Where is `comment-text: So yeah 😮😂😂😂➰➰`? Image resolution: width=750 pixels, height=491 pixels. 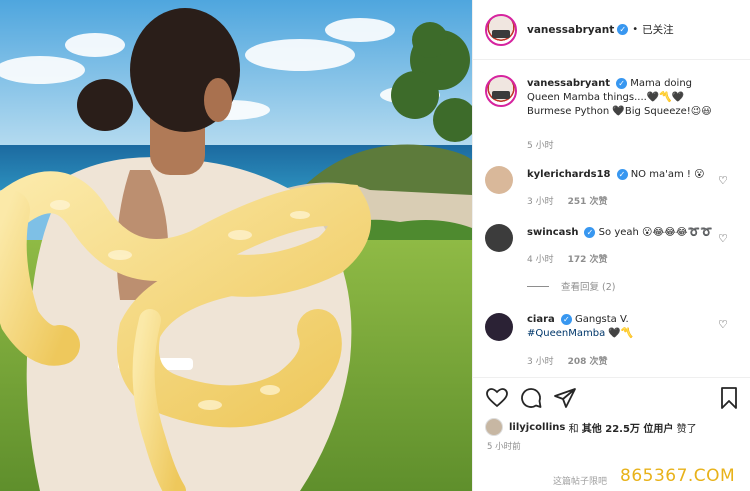
comment-text: So yeah 😮😂😂😂➰➰ is located at coordinates (655, 232).